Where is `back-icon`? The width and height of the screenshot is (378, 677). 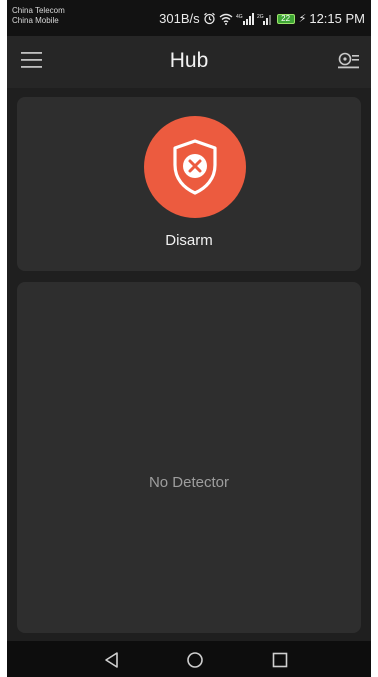 back-icon is located at coordinates (111, 660).